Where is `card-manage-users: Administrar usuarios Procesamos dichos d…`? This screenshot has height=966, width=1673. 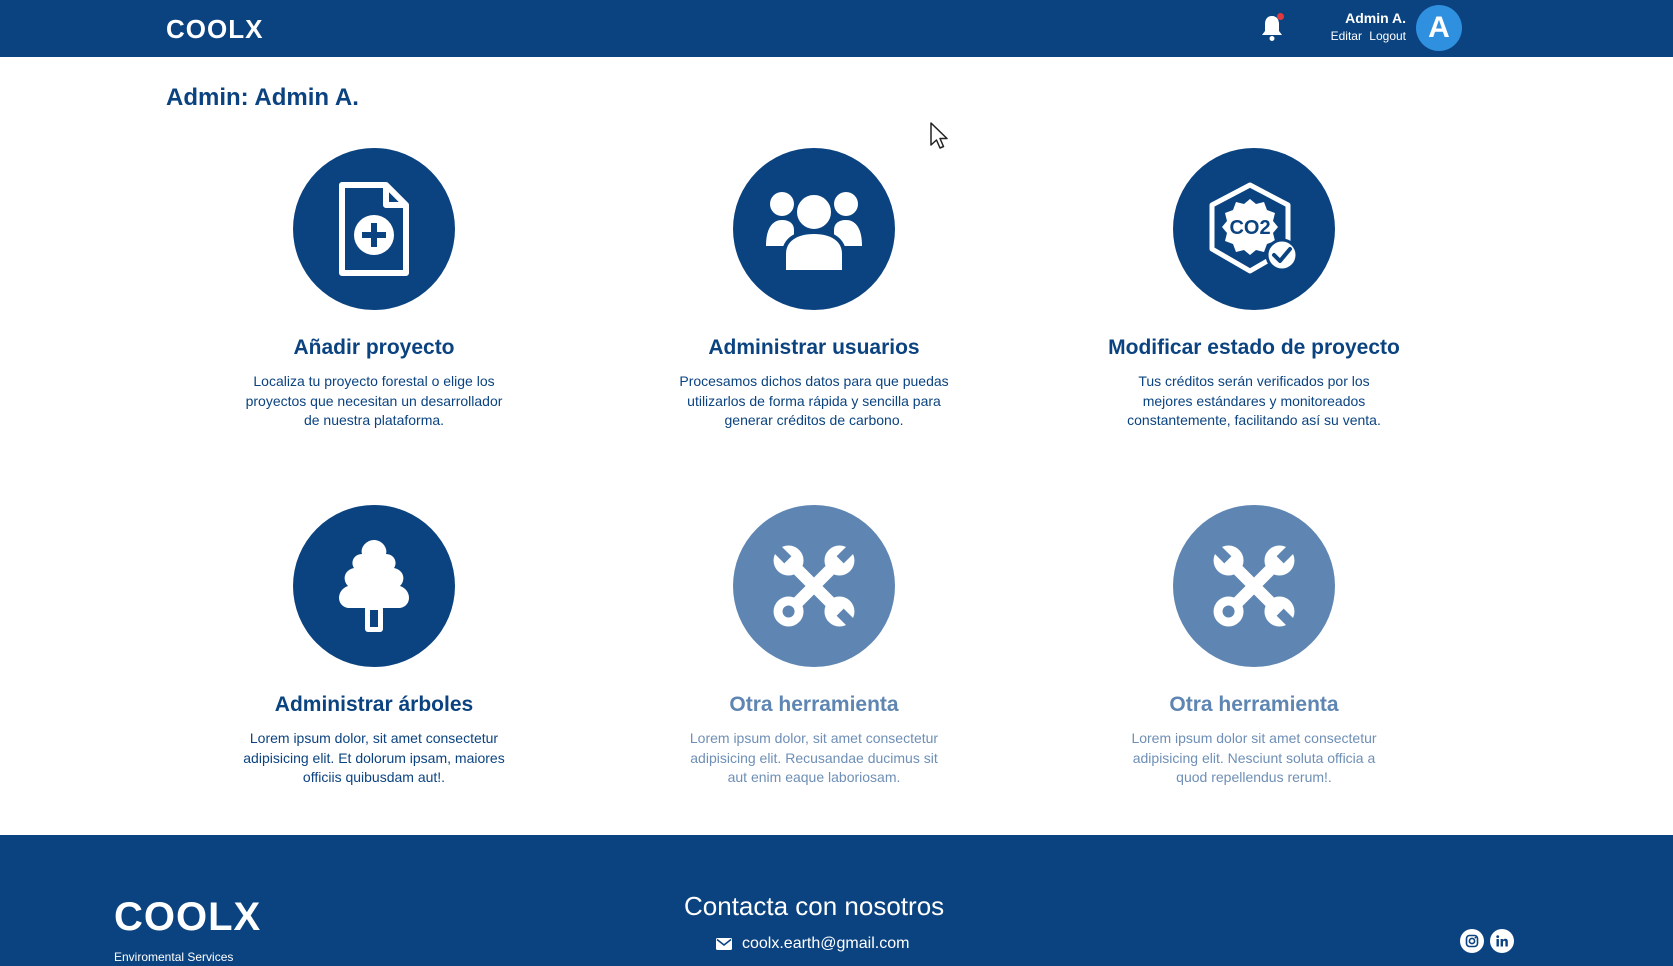
card-manage-users: Administrar usuarios Procesamos dichos d… is located at coordinates (814, 289).